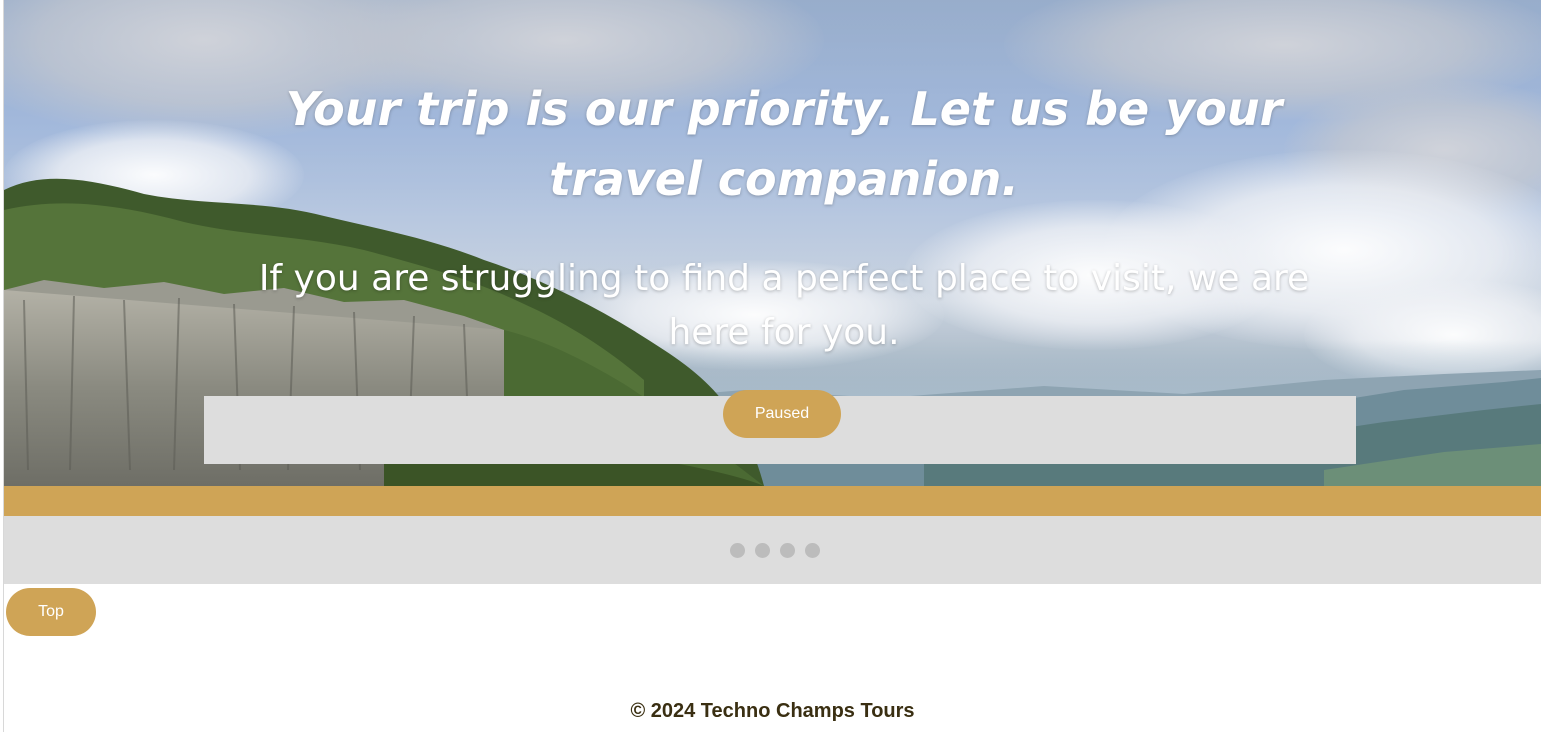  What do you see at coordinates (772, 711) in the screenshot?
I see `footer-copyright: © 2024 Techno Champs Tours` at bounding box center [772, 711].